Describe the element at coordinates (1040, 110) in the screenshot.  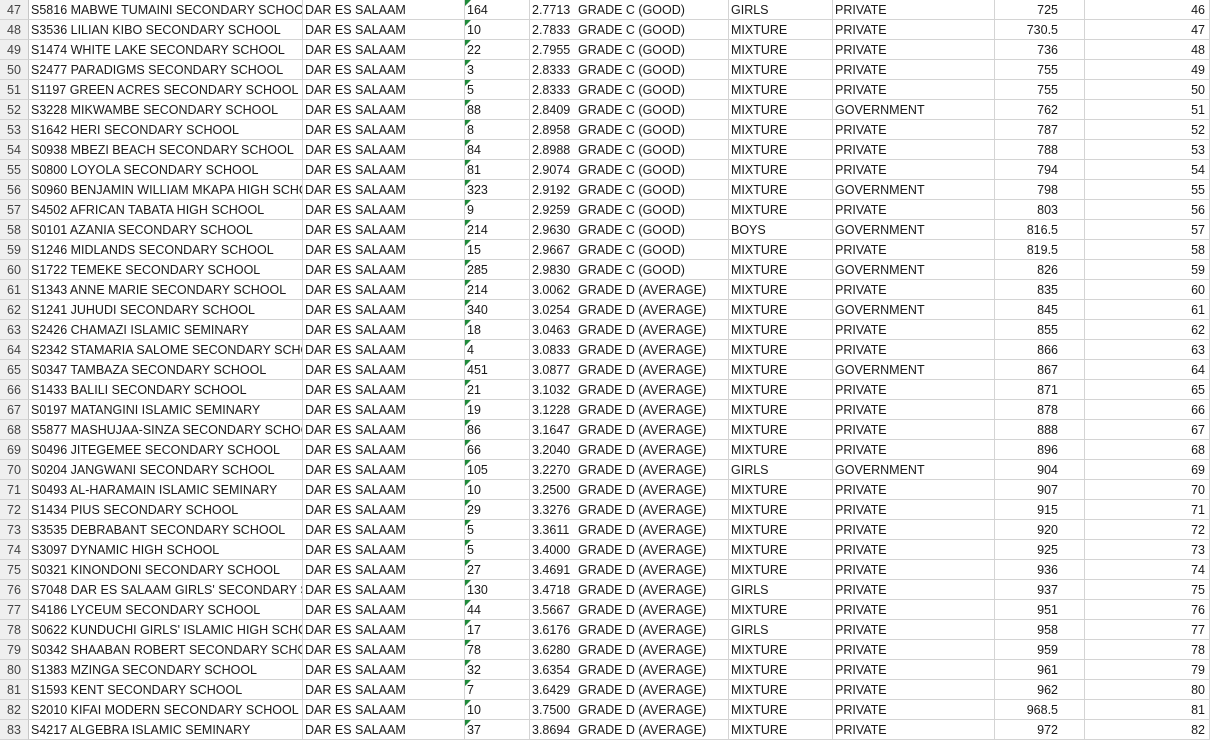
I see `cell-region-rank: 762` at that location.